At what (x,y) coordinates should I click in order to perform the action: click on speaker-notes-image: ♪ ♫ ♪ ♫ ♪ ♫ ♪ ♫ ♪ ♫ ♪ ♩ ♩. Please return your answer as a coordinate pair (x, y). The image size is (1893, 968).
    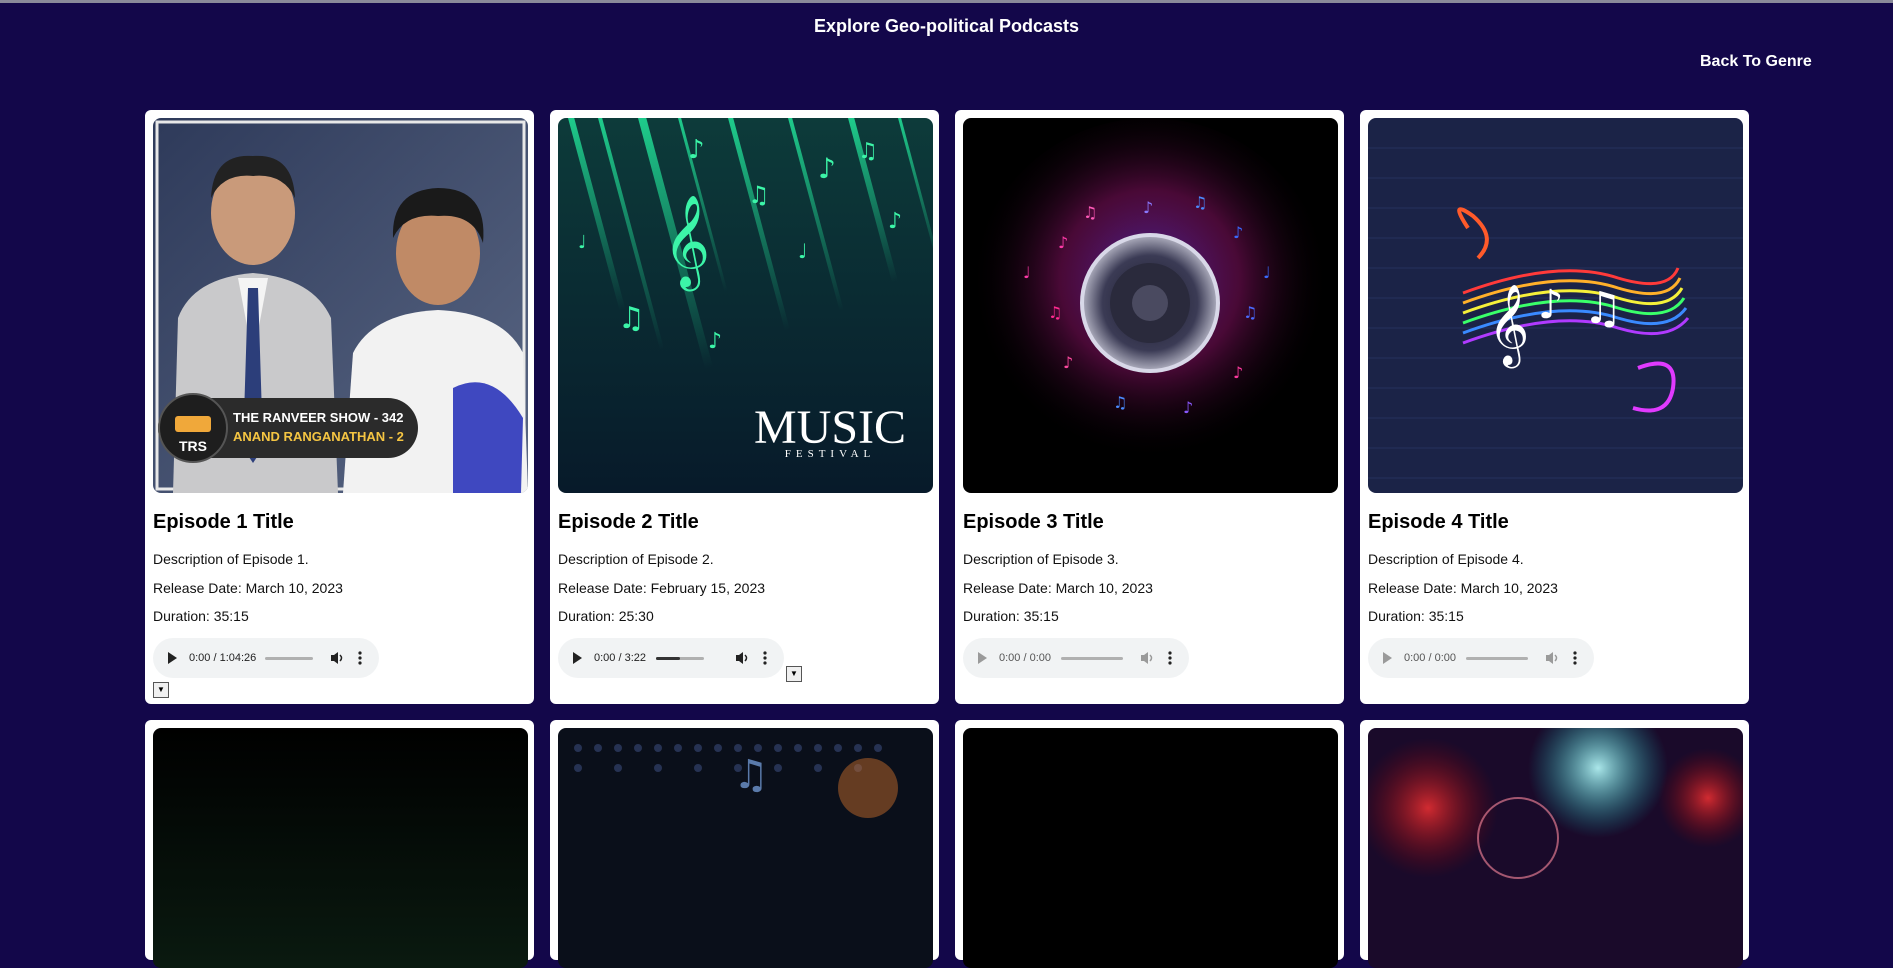
    Looking at the image, I should click on (1150, 305).